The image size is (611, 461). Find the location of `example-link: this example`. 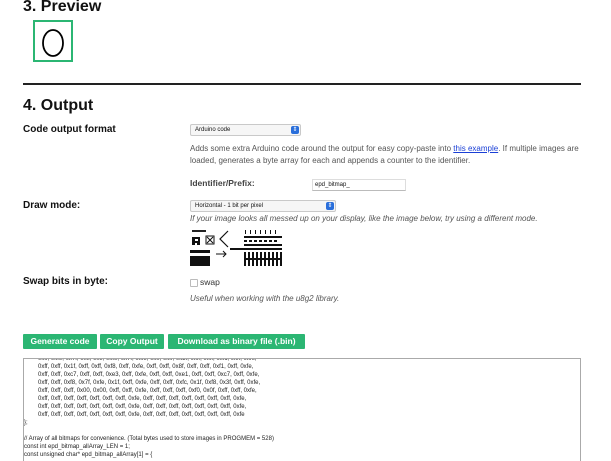

example-link: this example is located at coordinates (475, 148).